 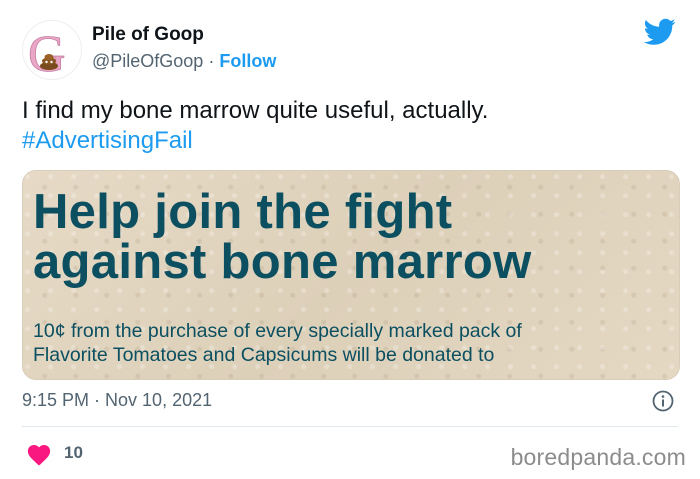 I want to click on avatar: G, so click(x=52, y=50).